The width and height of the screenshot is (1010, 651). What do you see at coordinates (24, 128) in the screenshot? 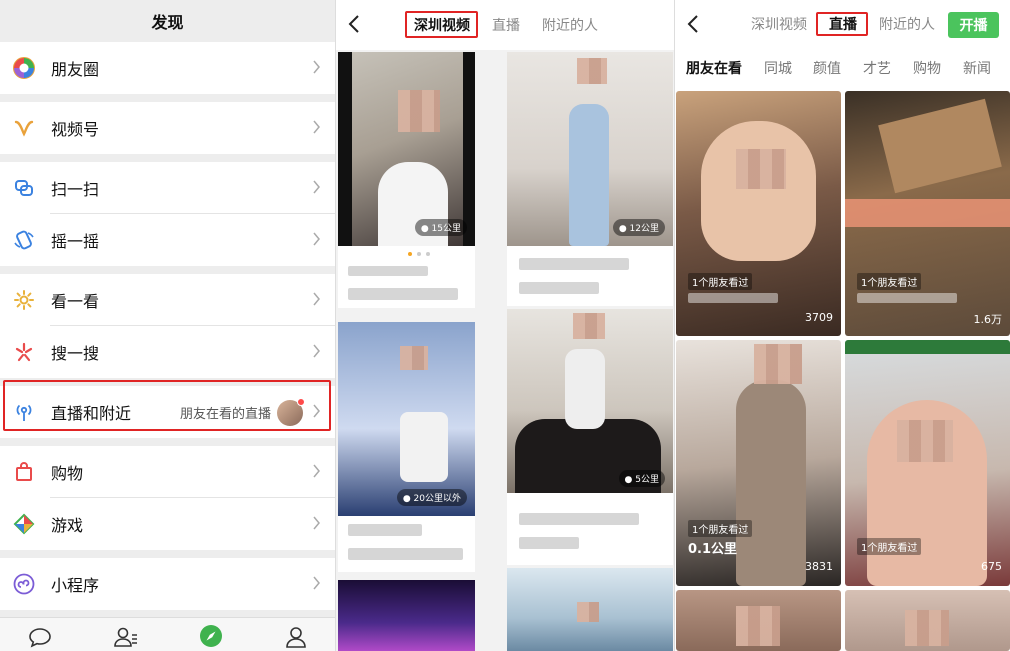
I see `channels-icon` at bounding box center [24, 128].